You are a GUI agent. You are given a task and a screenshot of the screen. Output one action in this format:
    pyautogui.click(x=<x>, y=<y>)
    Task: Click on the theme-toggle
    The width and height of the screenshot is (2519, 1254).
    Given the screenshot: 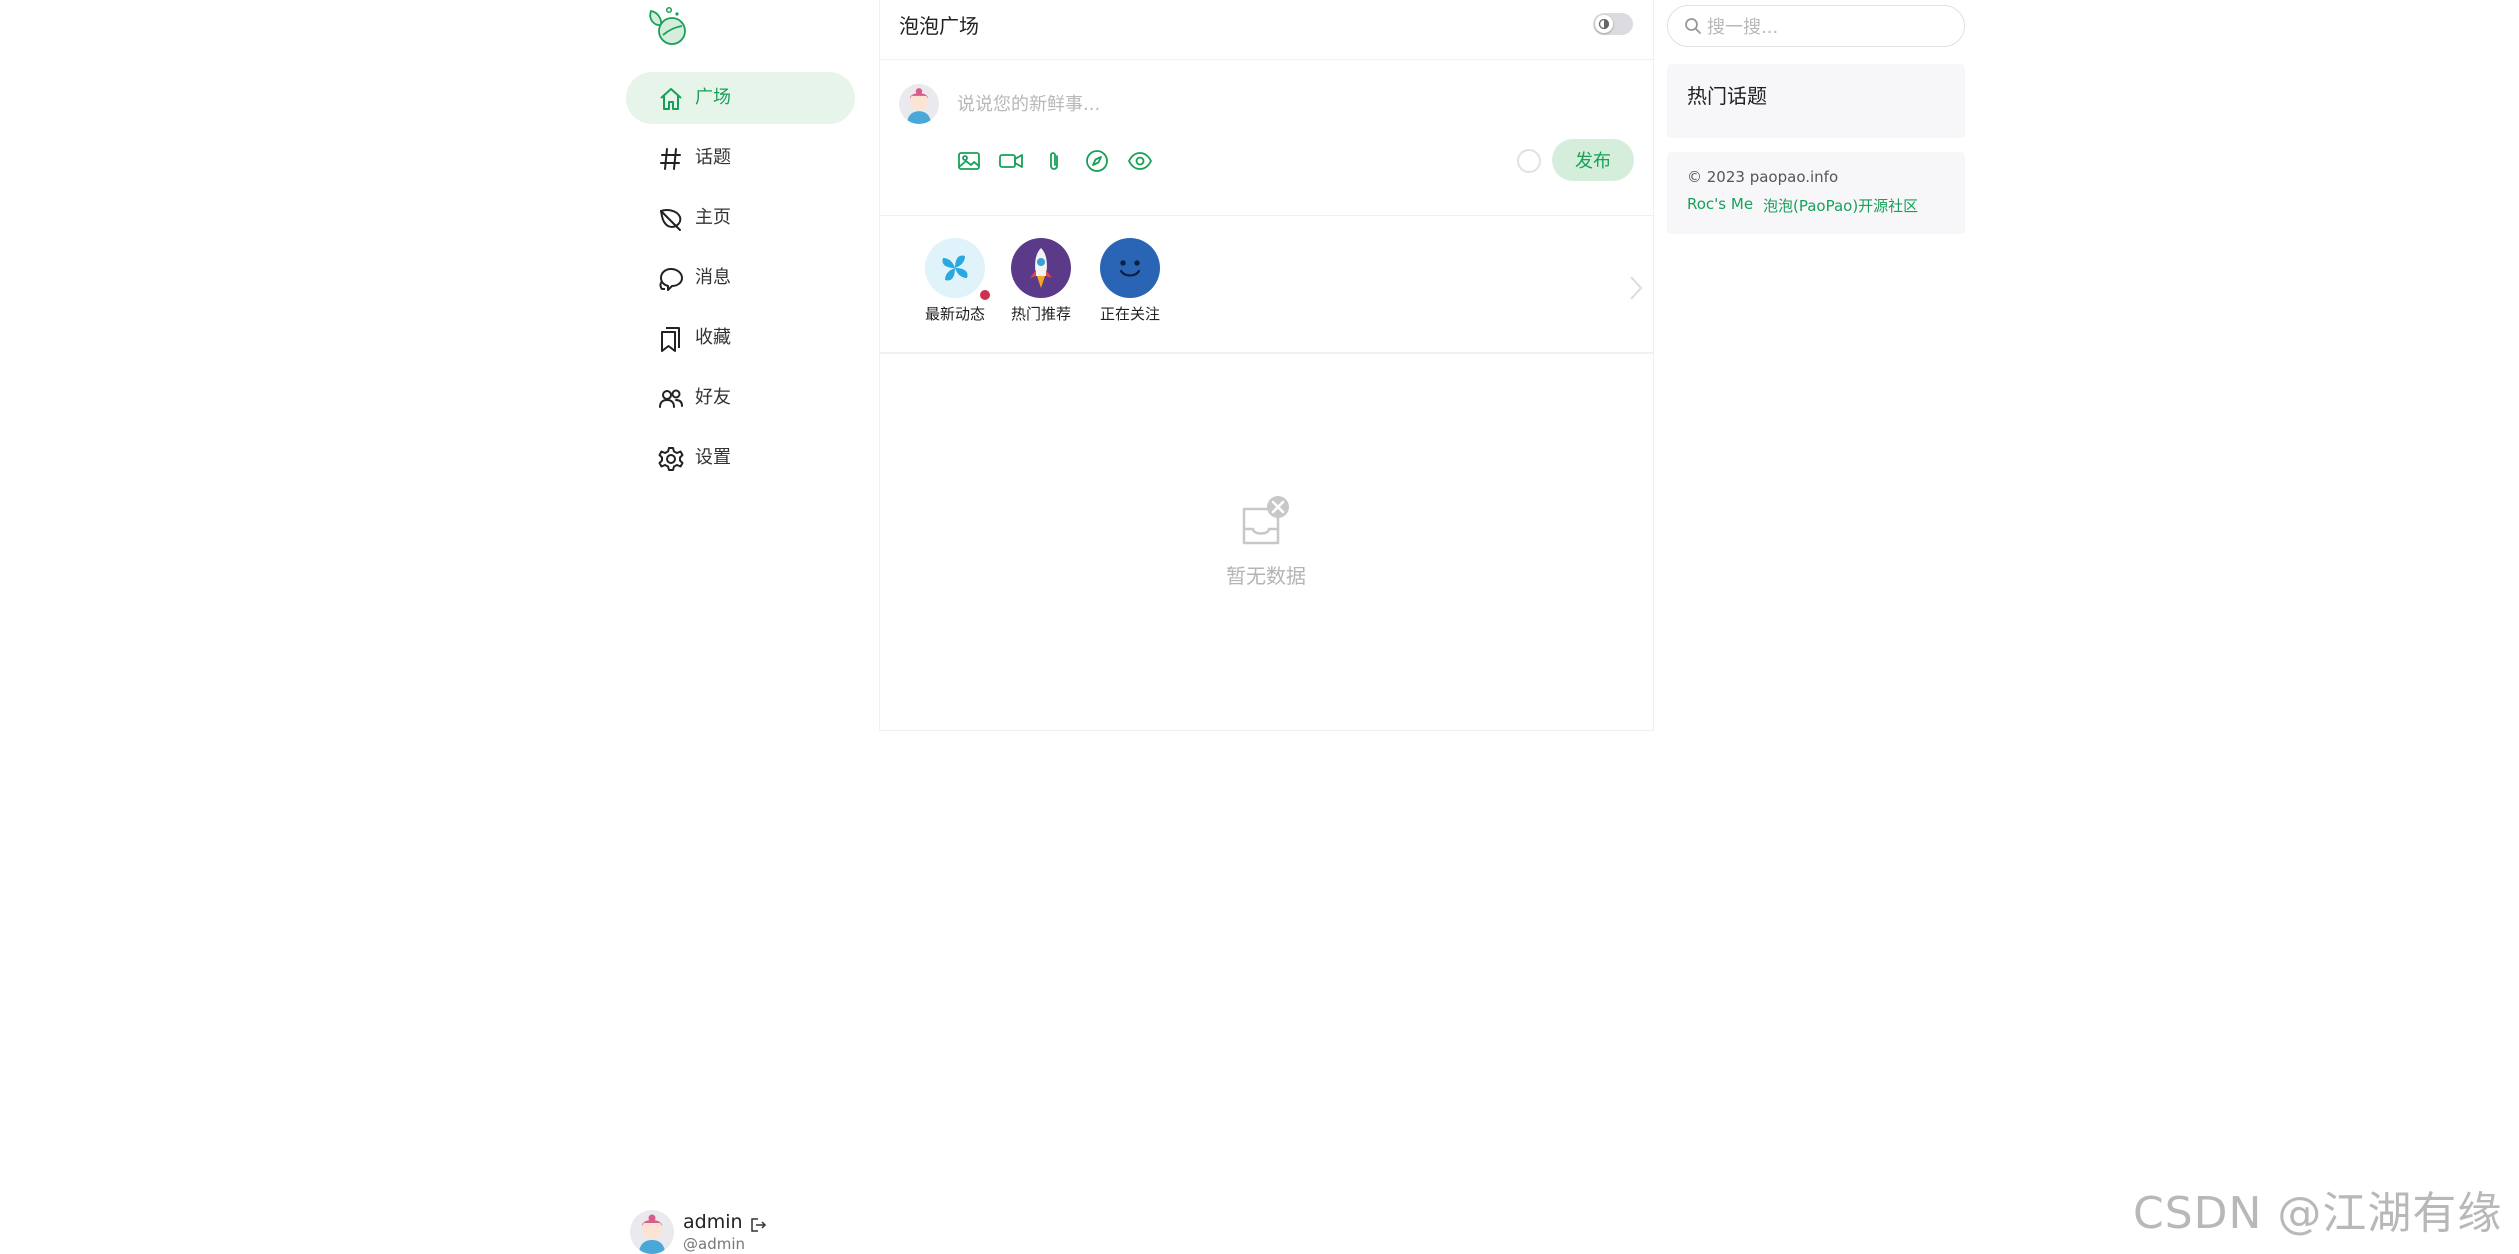 What is the action you would take?
    pyautogui.click(x=1613, y=24)
    